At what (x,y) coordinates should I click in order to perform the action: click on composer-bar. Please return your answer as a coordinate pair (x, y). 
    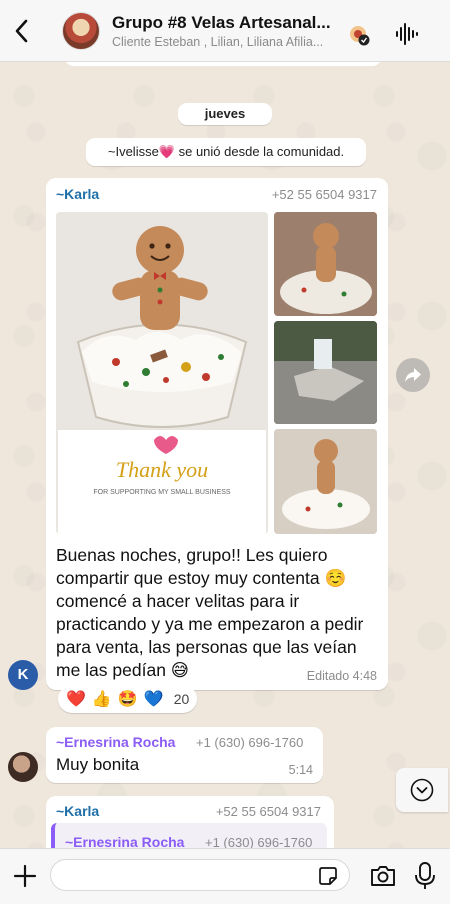
    Looking at the image, I should click on (225, 876).